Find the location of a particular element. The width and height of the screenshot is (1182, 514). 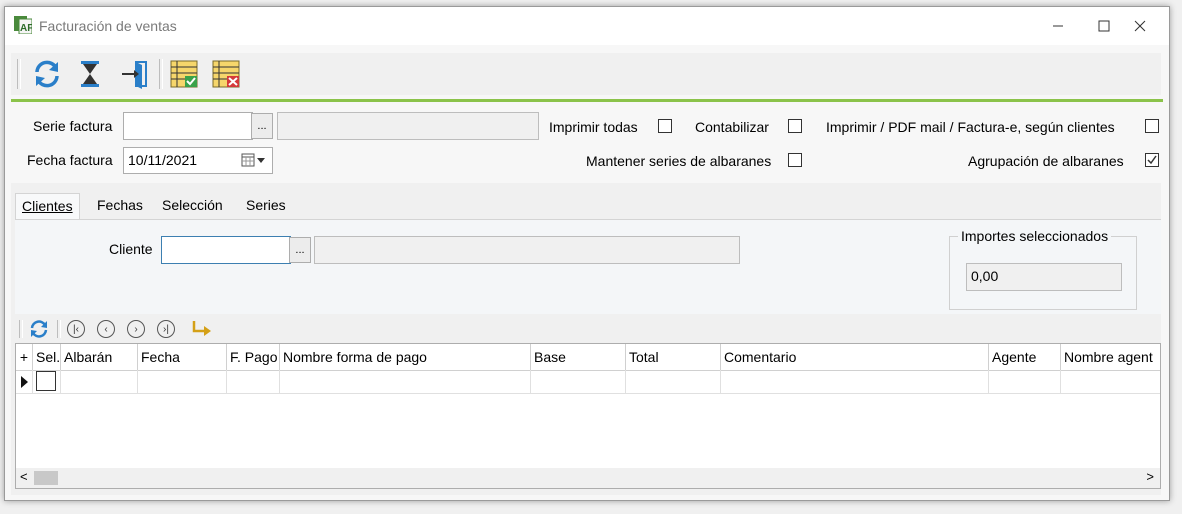

scroll-right-icon: > is located at coordinates (1150, 476).